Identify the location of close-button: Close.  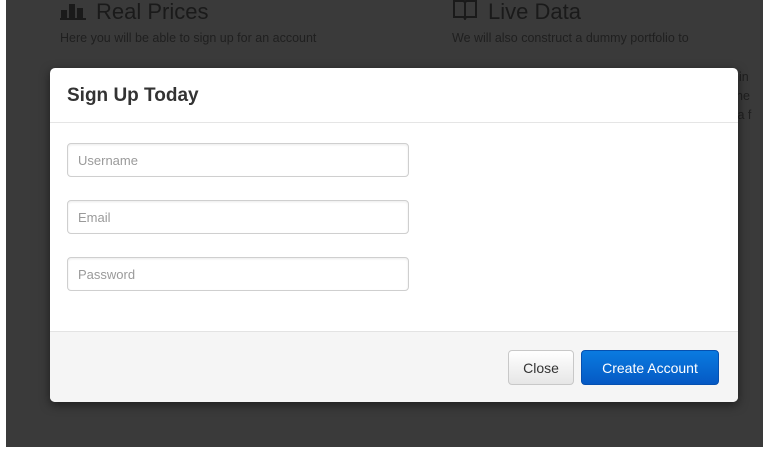
(541, 367).